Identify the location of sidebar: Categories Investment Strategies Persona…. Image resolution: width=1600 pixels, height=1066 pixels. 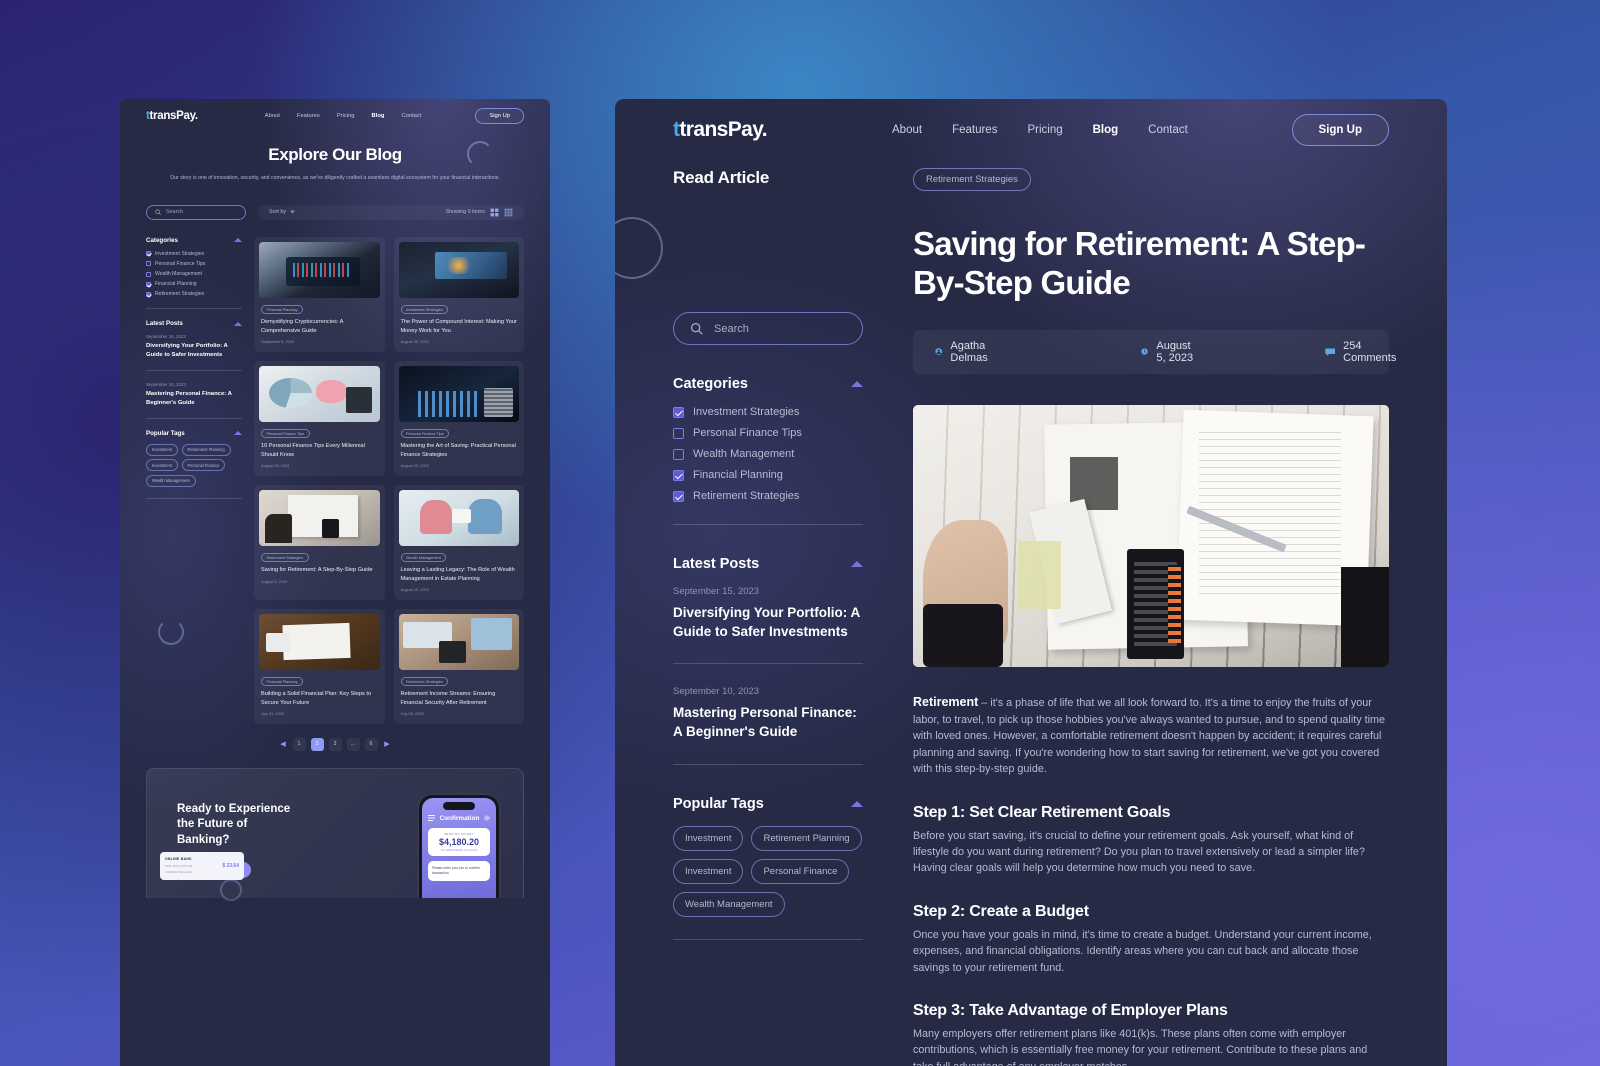
(194, 480).